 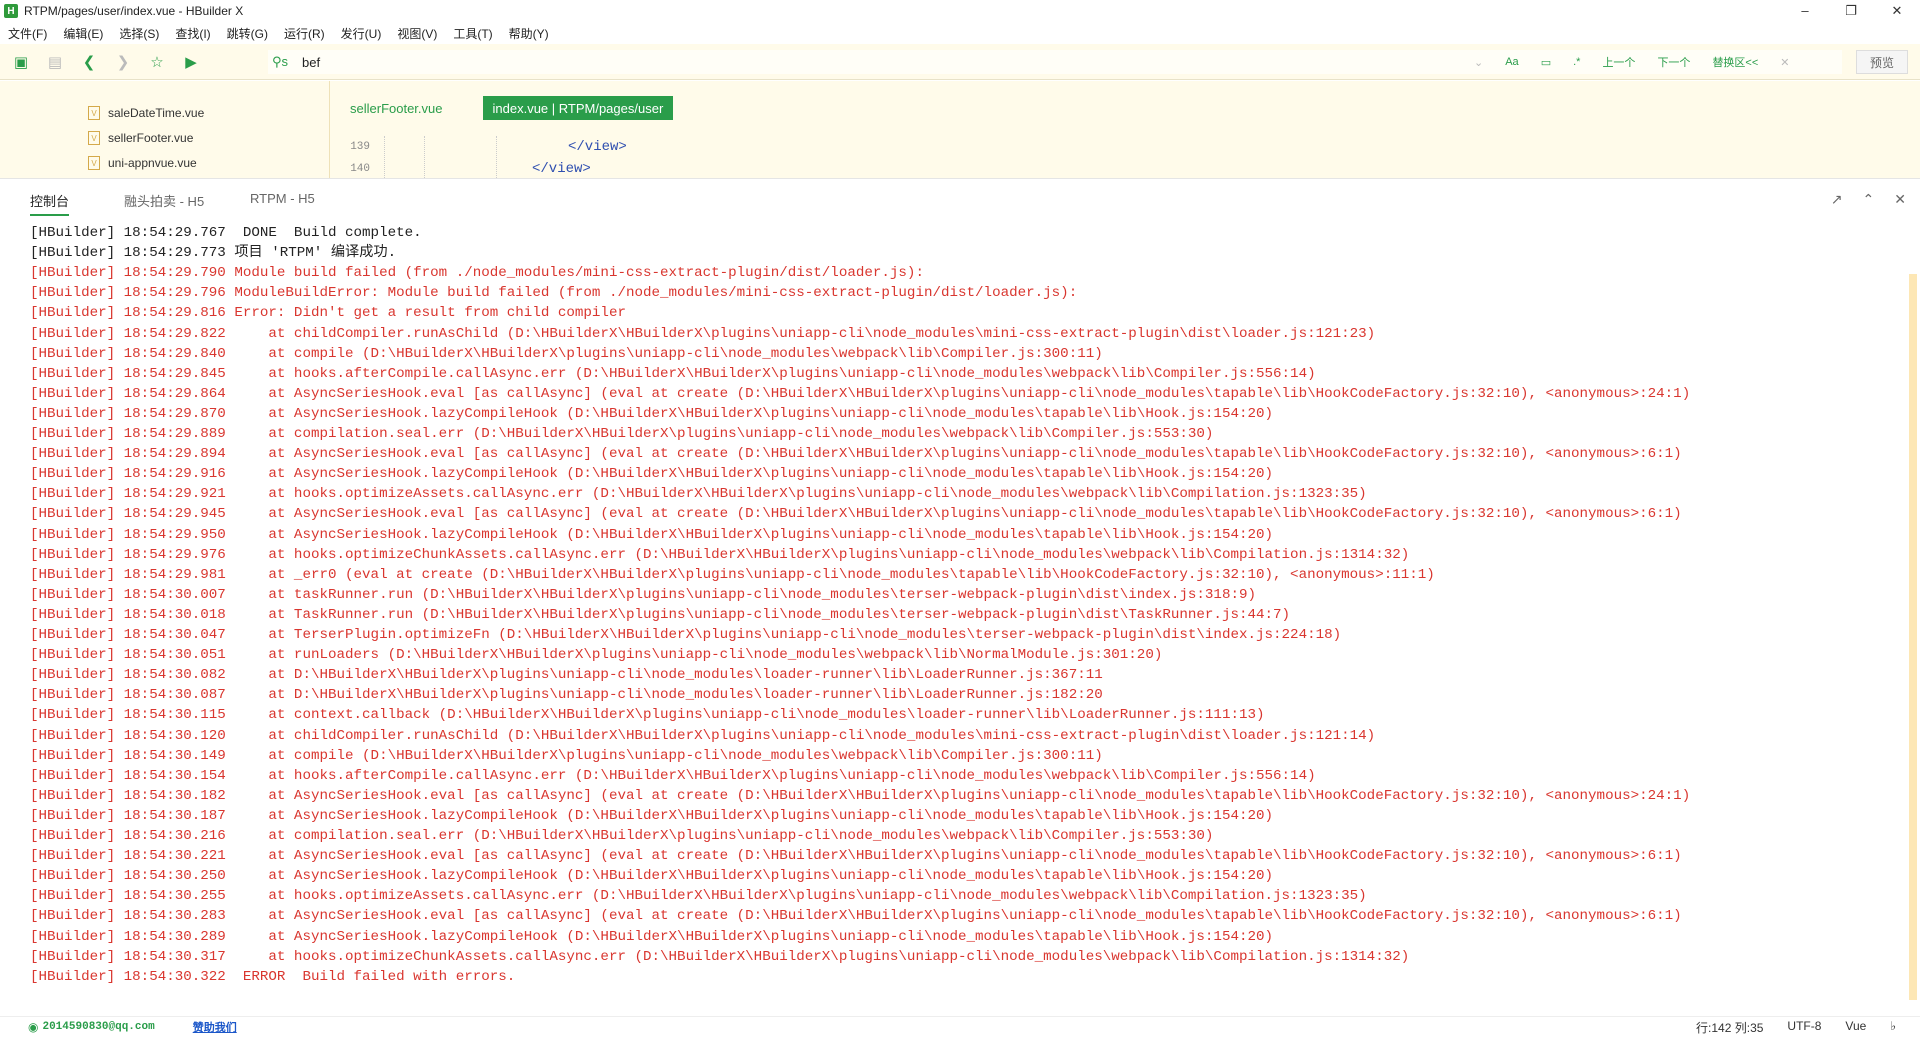 What do you see at coordinates (282, 198) in the screenshot?
I see `tab-rtpm-h5: RTPM - H5` at bounding box center [282, 198].